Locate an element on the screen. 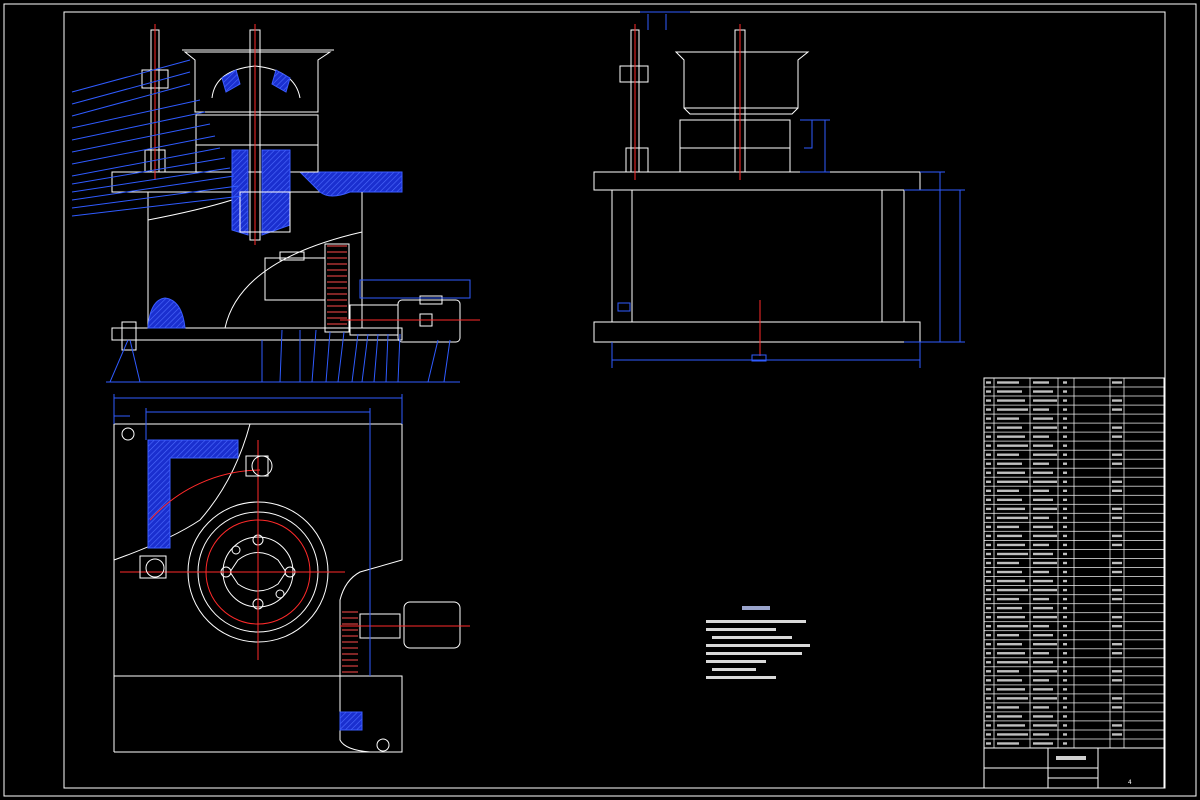 The width and height of the screenshot is (1200, 800). belt-pulley-section is located at coordinates (337, 285).